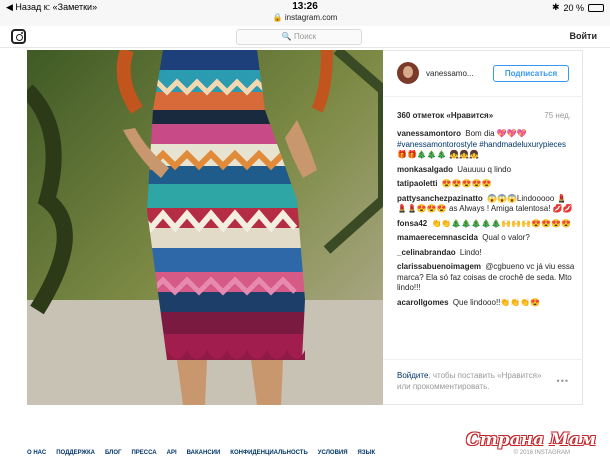 The width and height of the screenshot is (610, 457). What do you see at coordinates (305, 6) in the screenshot?
I see `status-time: 13:26` at bounding box center [305, 6].